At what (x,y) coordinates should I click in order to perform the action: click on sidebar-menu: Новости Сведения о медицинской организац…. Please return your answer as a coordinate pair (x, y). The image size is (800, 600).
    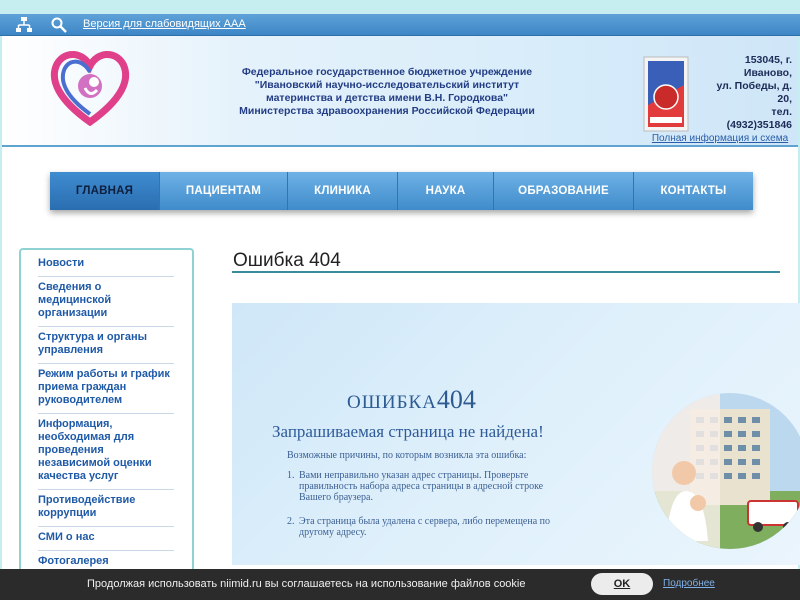
    Looking at the image, I should click on (106, 424).